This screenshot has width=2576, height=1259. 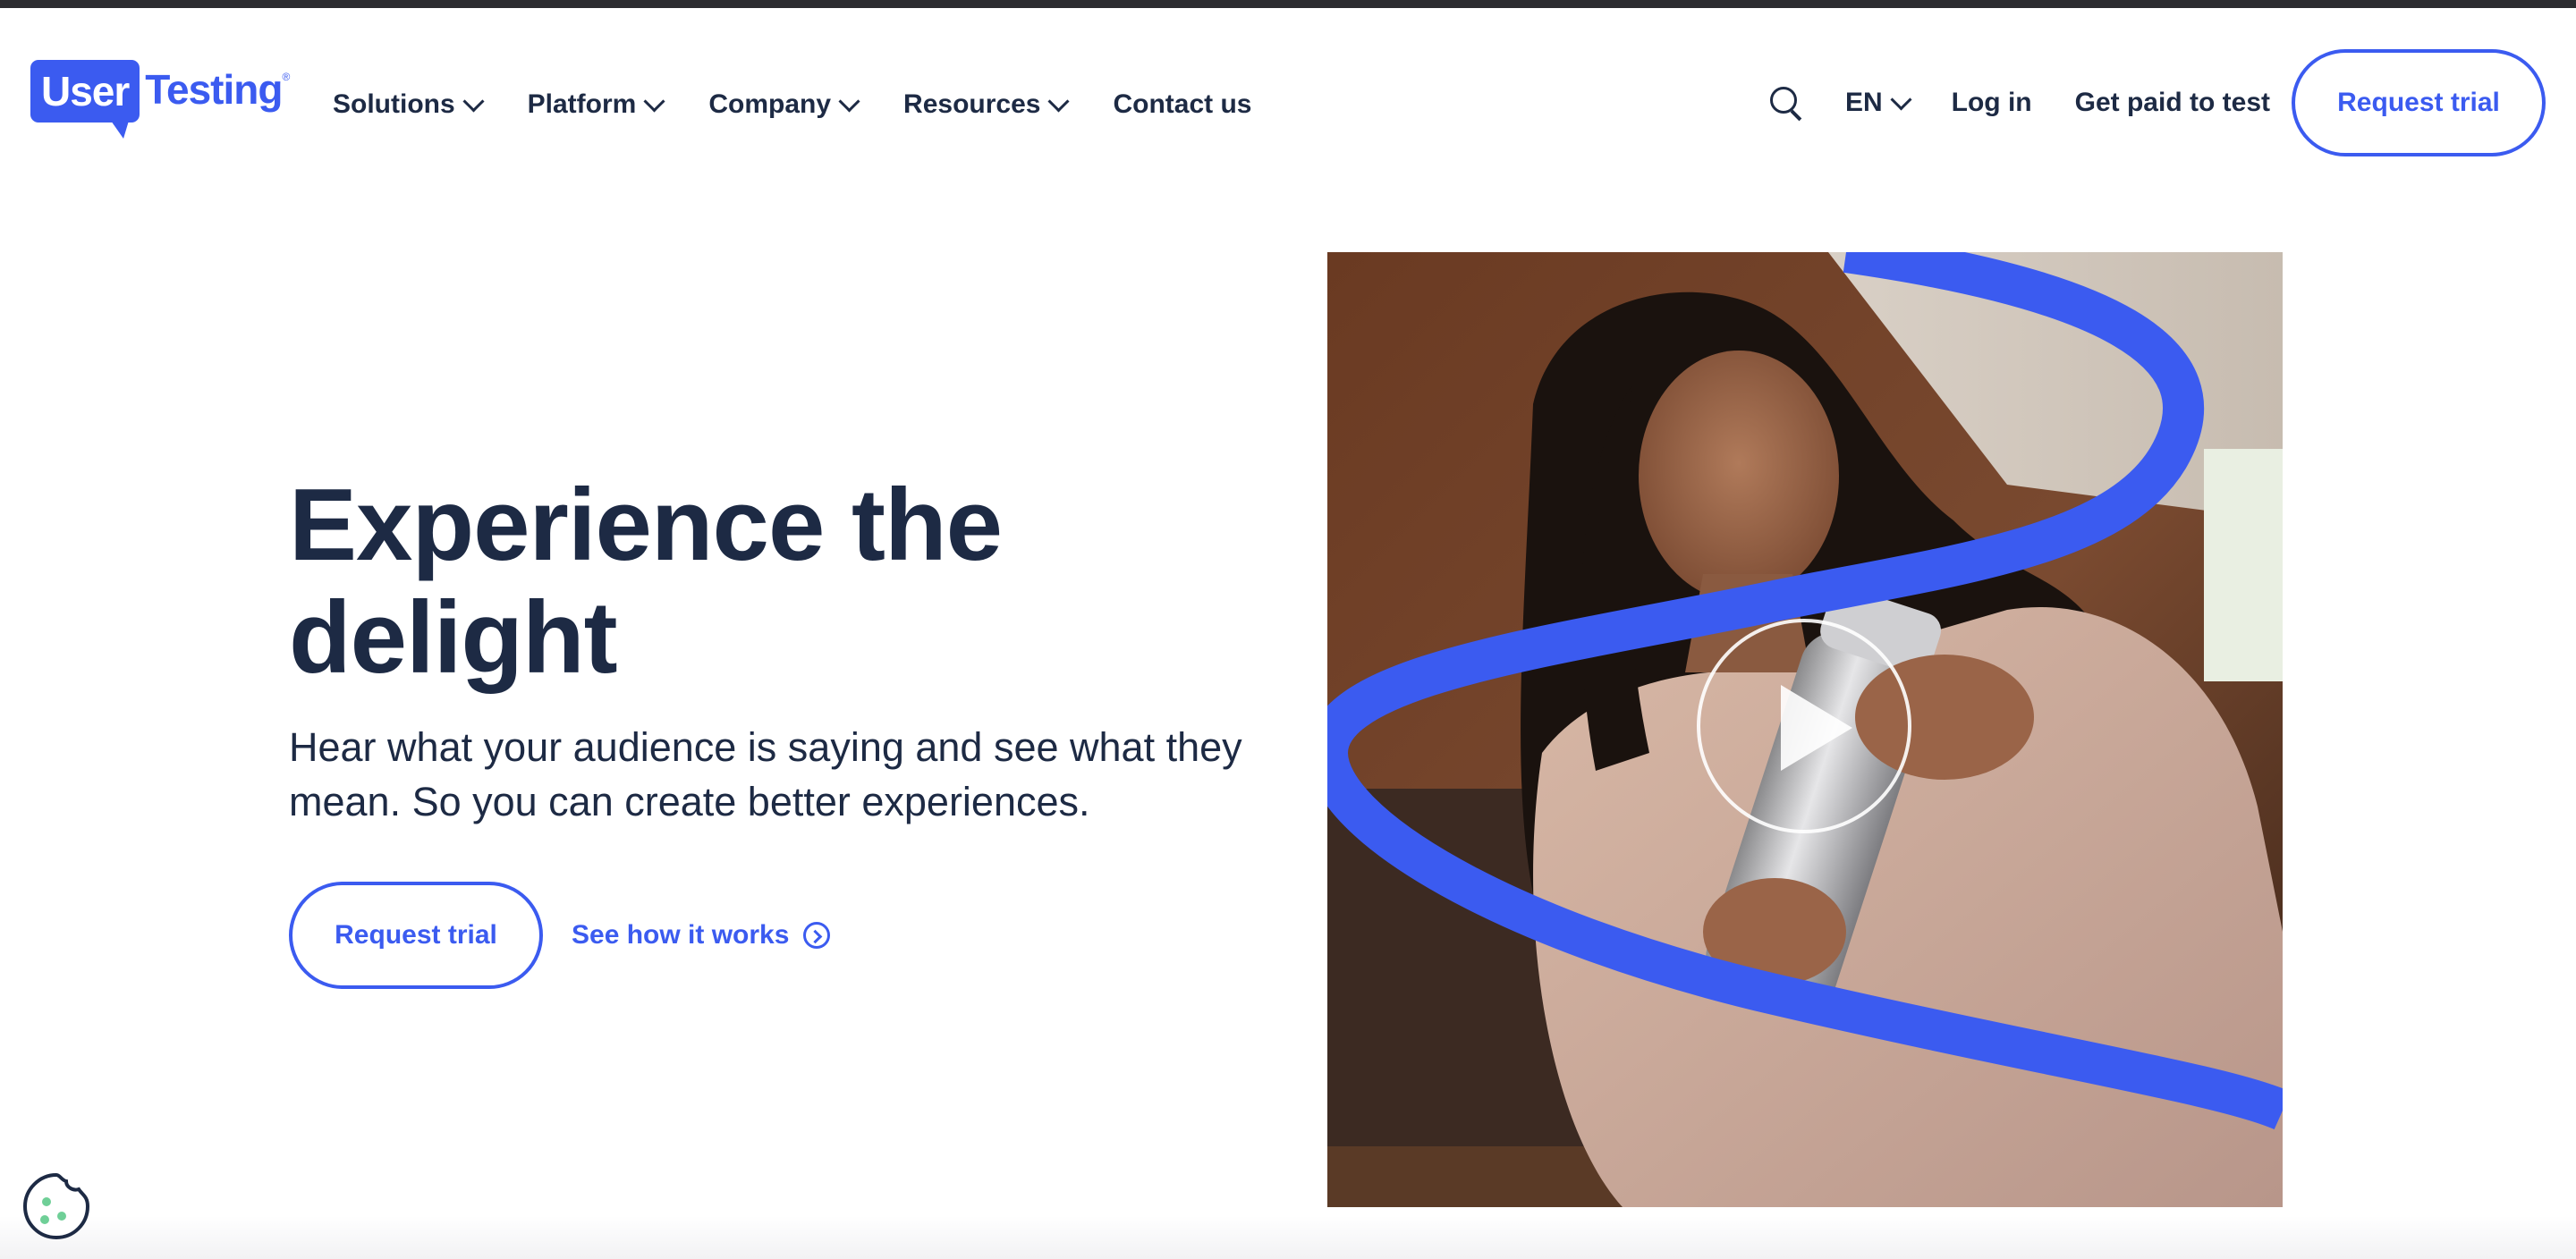 I want to click on chevron-right-circle-icon, so click(x=817, y=936).